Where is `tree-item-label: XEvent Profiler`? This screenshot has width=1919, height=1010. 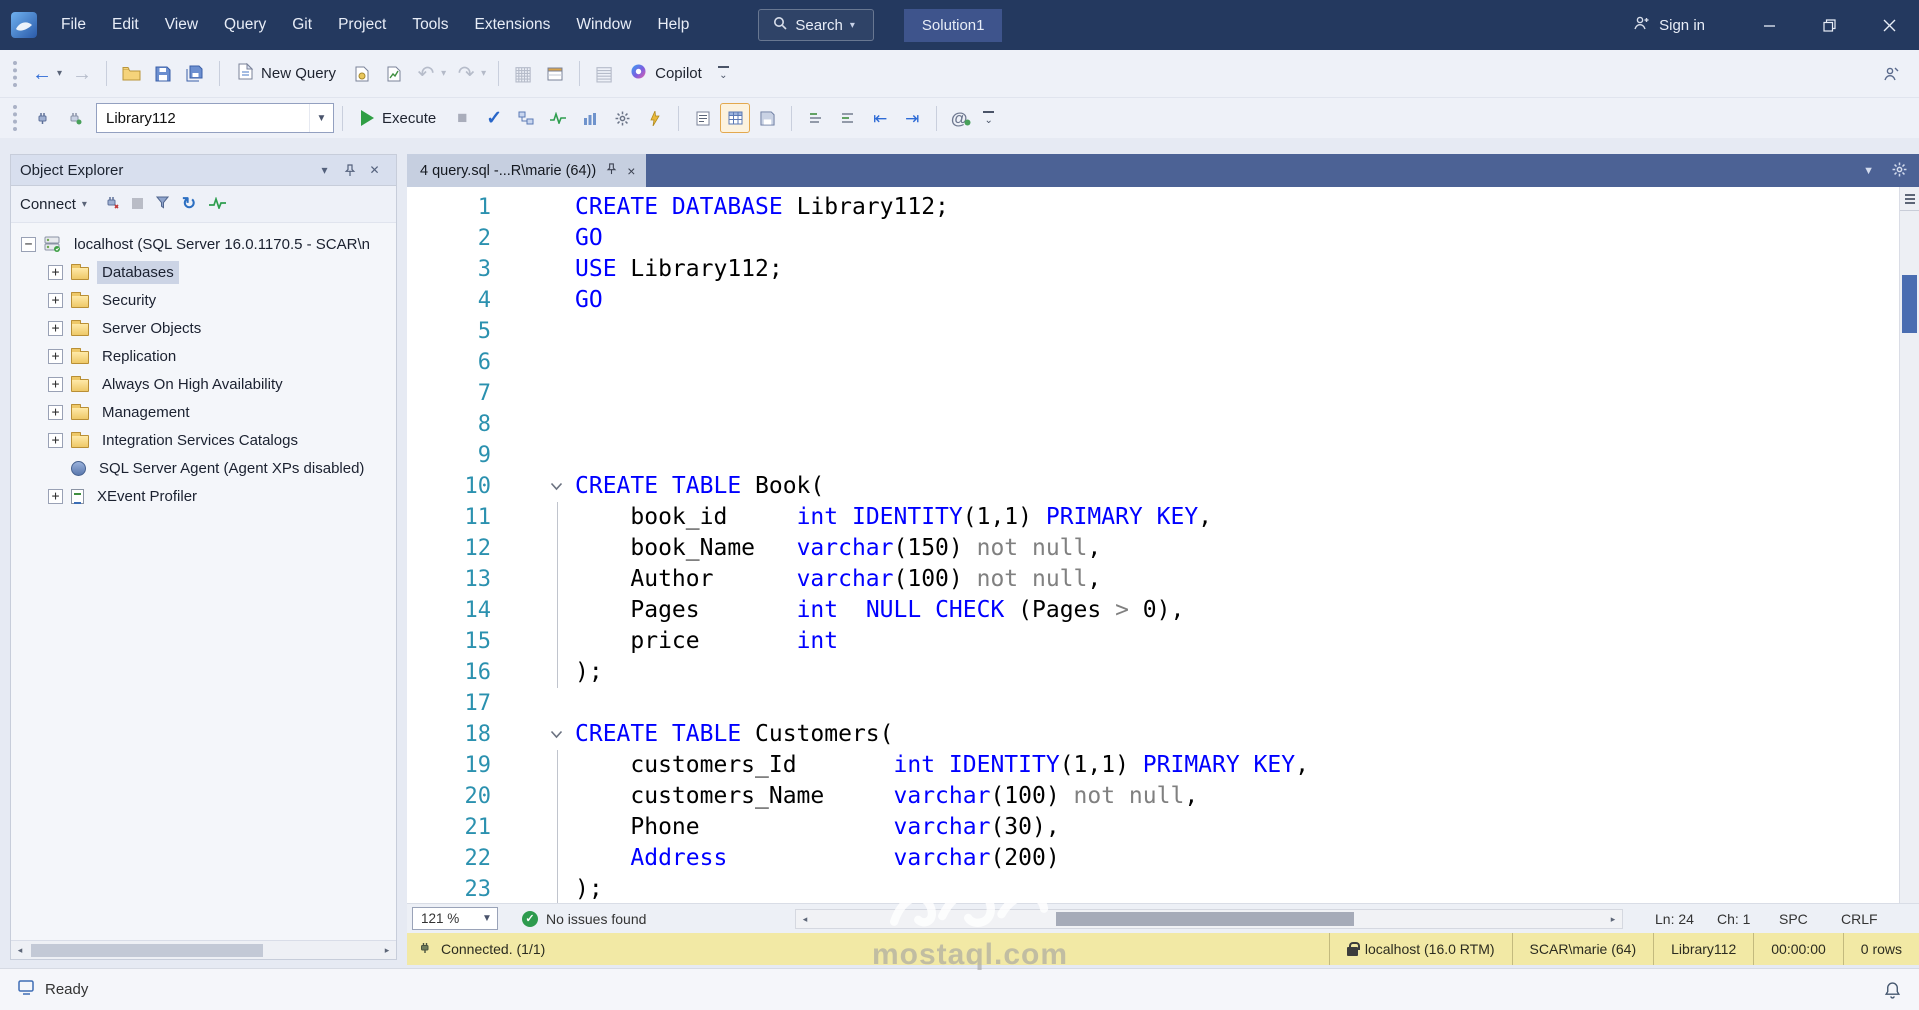
tree-item-label: XEvent Profiler is located at coordinates (147, 496).